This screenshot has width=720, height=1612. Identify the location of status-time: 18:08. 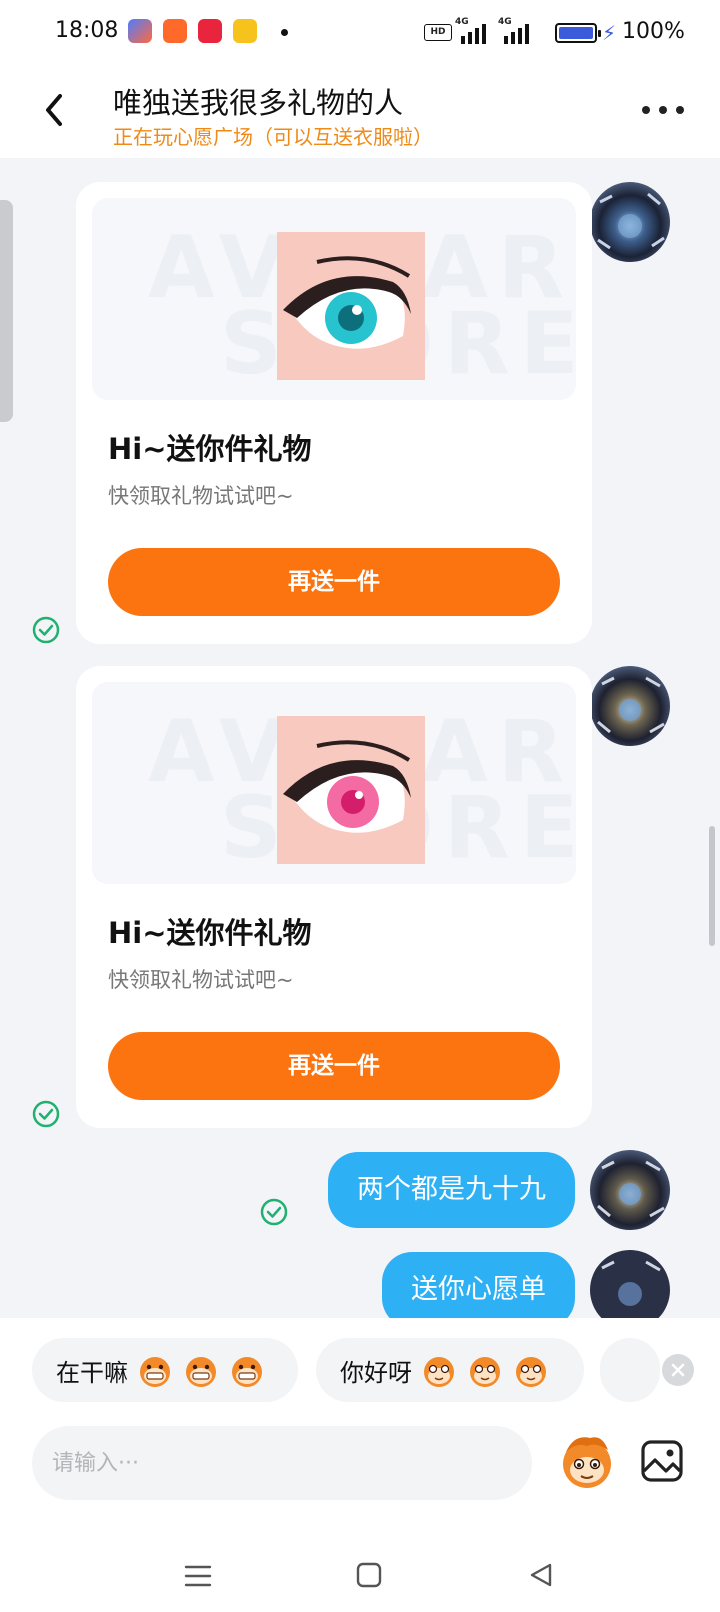
(87, 30).